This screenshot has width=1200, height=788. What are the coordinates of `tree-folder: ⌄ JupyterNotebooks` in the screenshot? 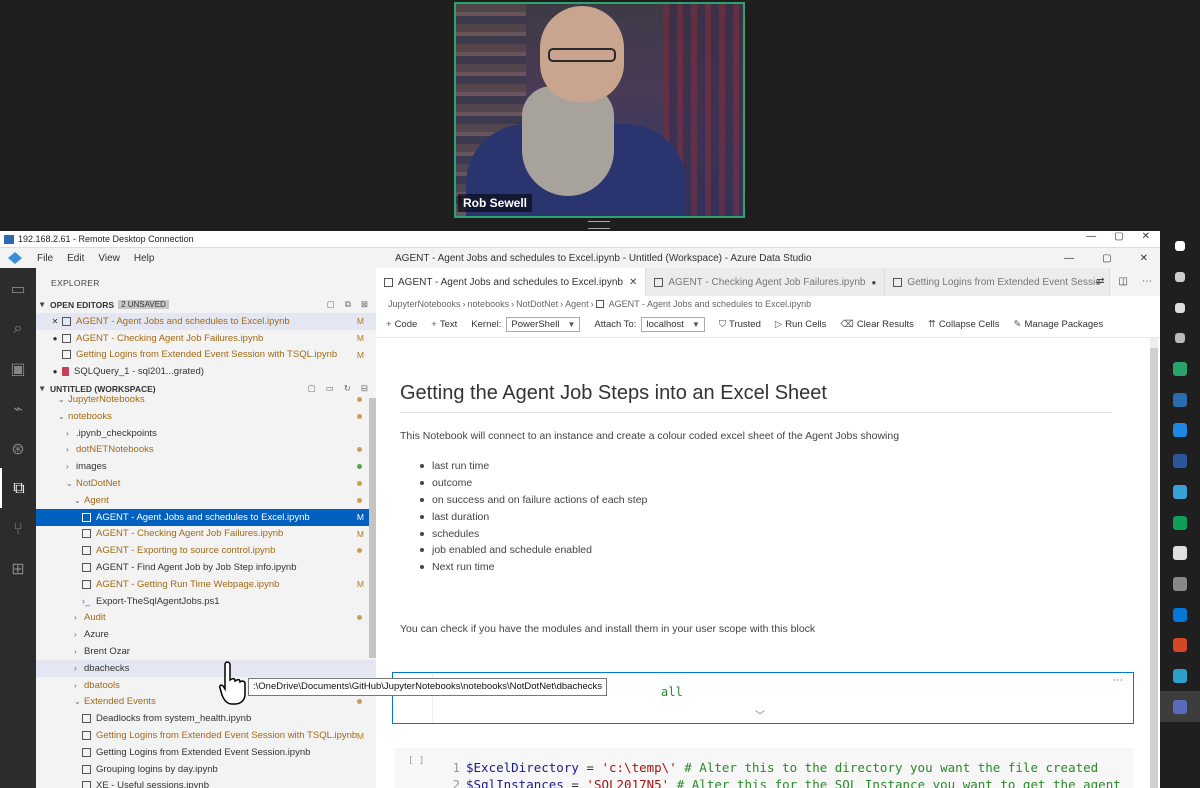 It's located at (206, 399).